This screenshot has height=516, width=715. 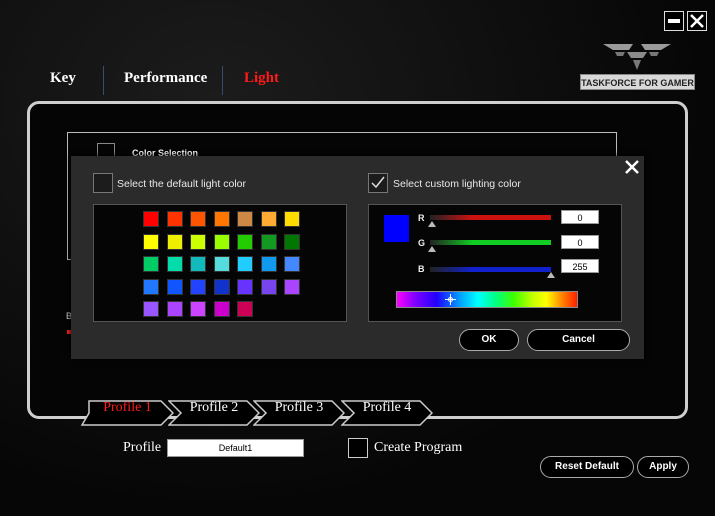 I want to click on profile-tab-label: Profile 3, so click(x=299, y=407).